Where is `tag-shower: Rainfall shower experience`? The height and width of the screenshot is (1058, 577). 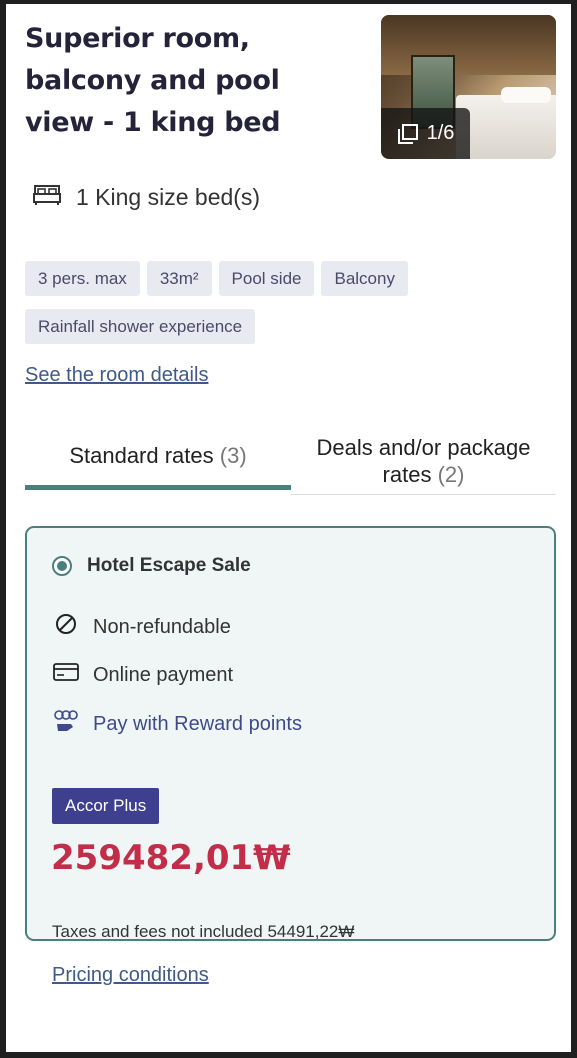 tag-shower: Rainfall shower experience is located at coordinates (140, 326).